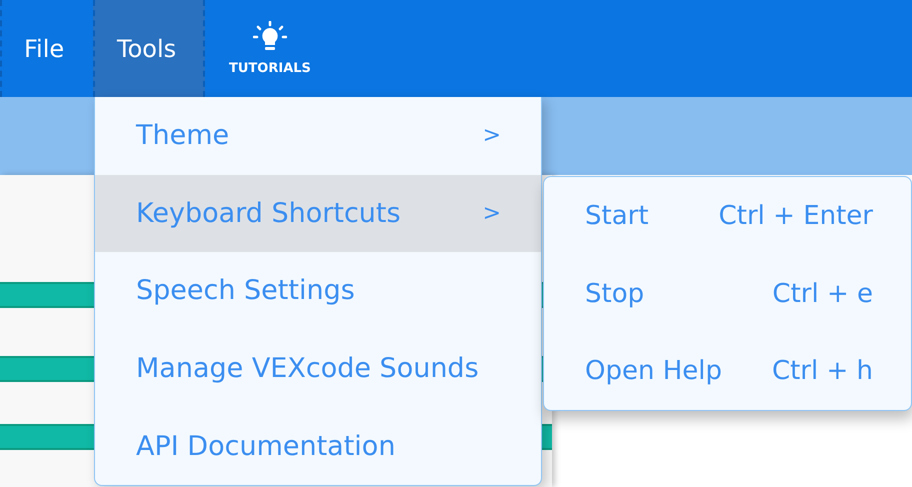 The height and width of the screenshot is (487, 912). Describe the element at coordinates (795, 215) in the screenshot. I see `shortcut-keys: Ctrl + Enter` at that location.